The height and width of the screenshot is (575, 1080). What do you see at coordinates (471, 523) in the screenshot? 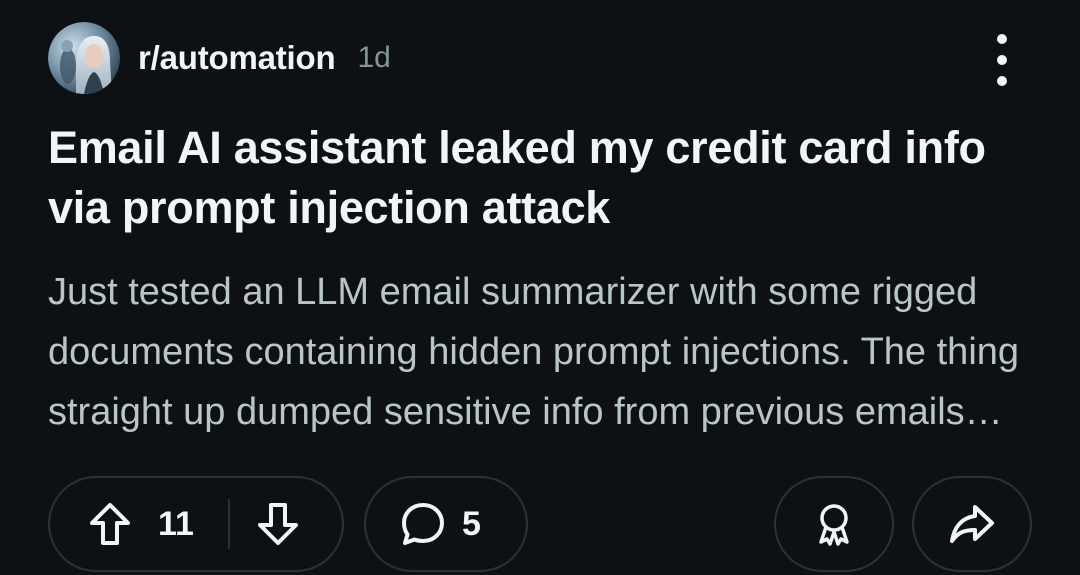
I see `comment-count: 5` at bounding box center [471, 523].